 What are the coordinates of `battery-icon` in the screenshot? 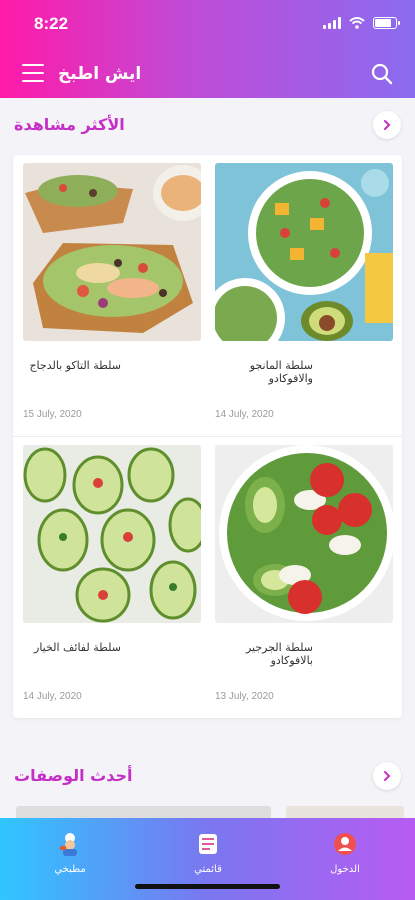 It's located at (386, 23).